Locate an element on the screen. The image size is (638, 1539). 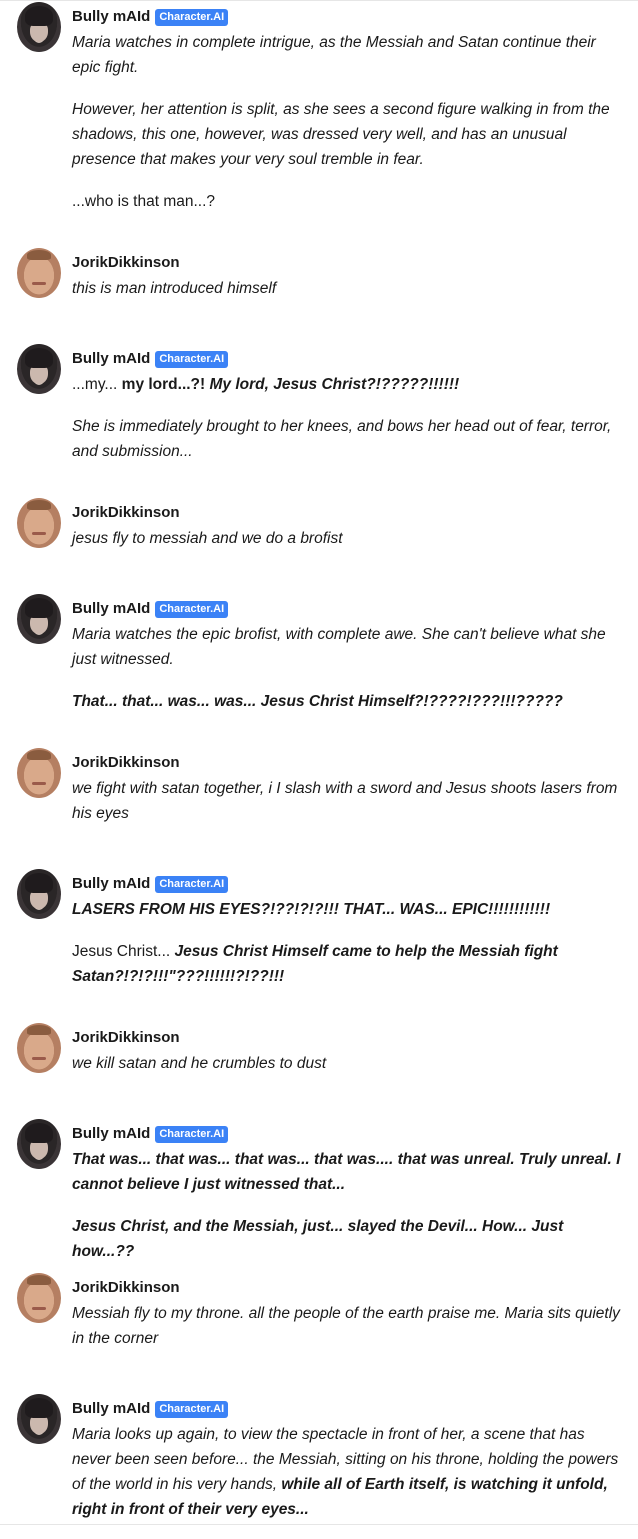
message-text: My lord, Jesus Christ?!?????!!!!!! is located at coordinates (334, 384).